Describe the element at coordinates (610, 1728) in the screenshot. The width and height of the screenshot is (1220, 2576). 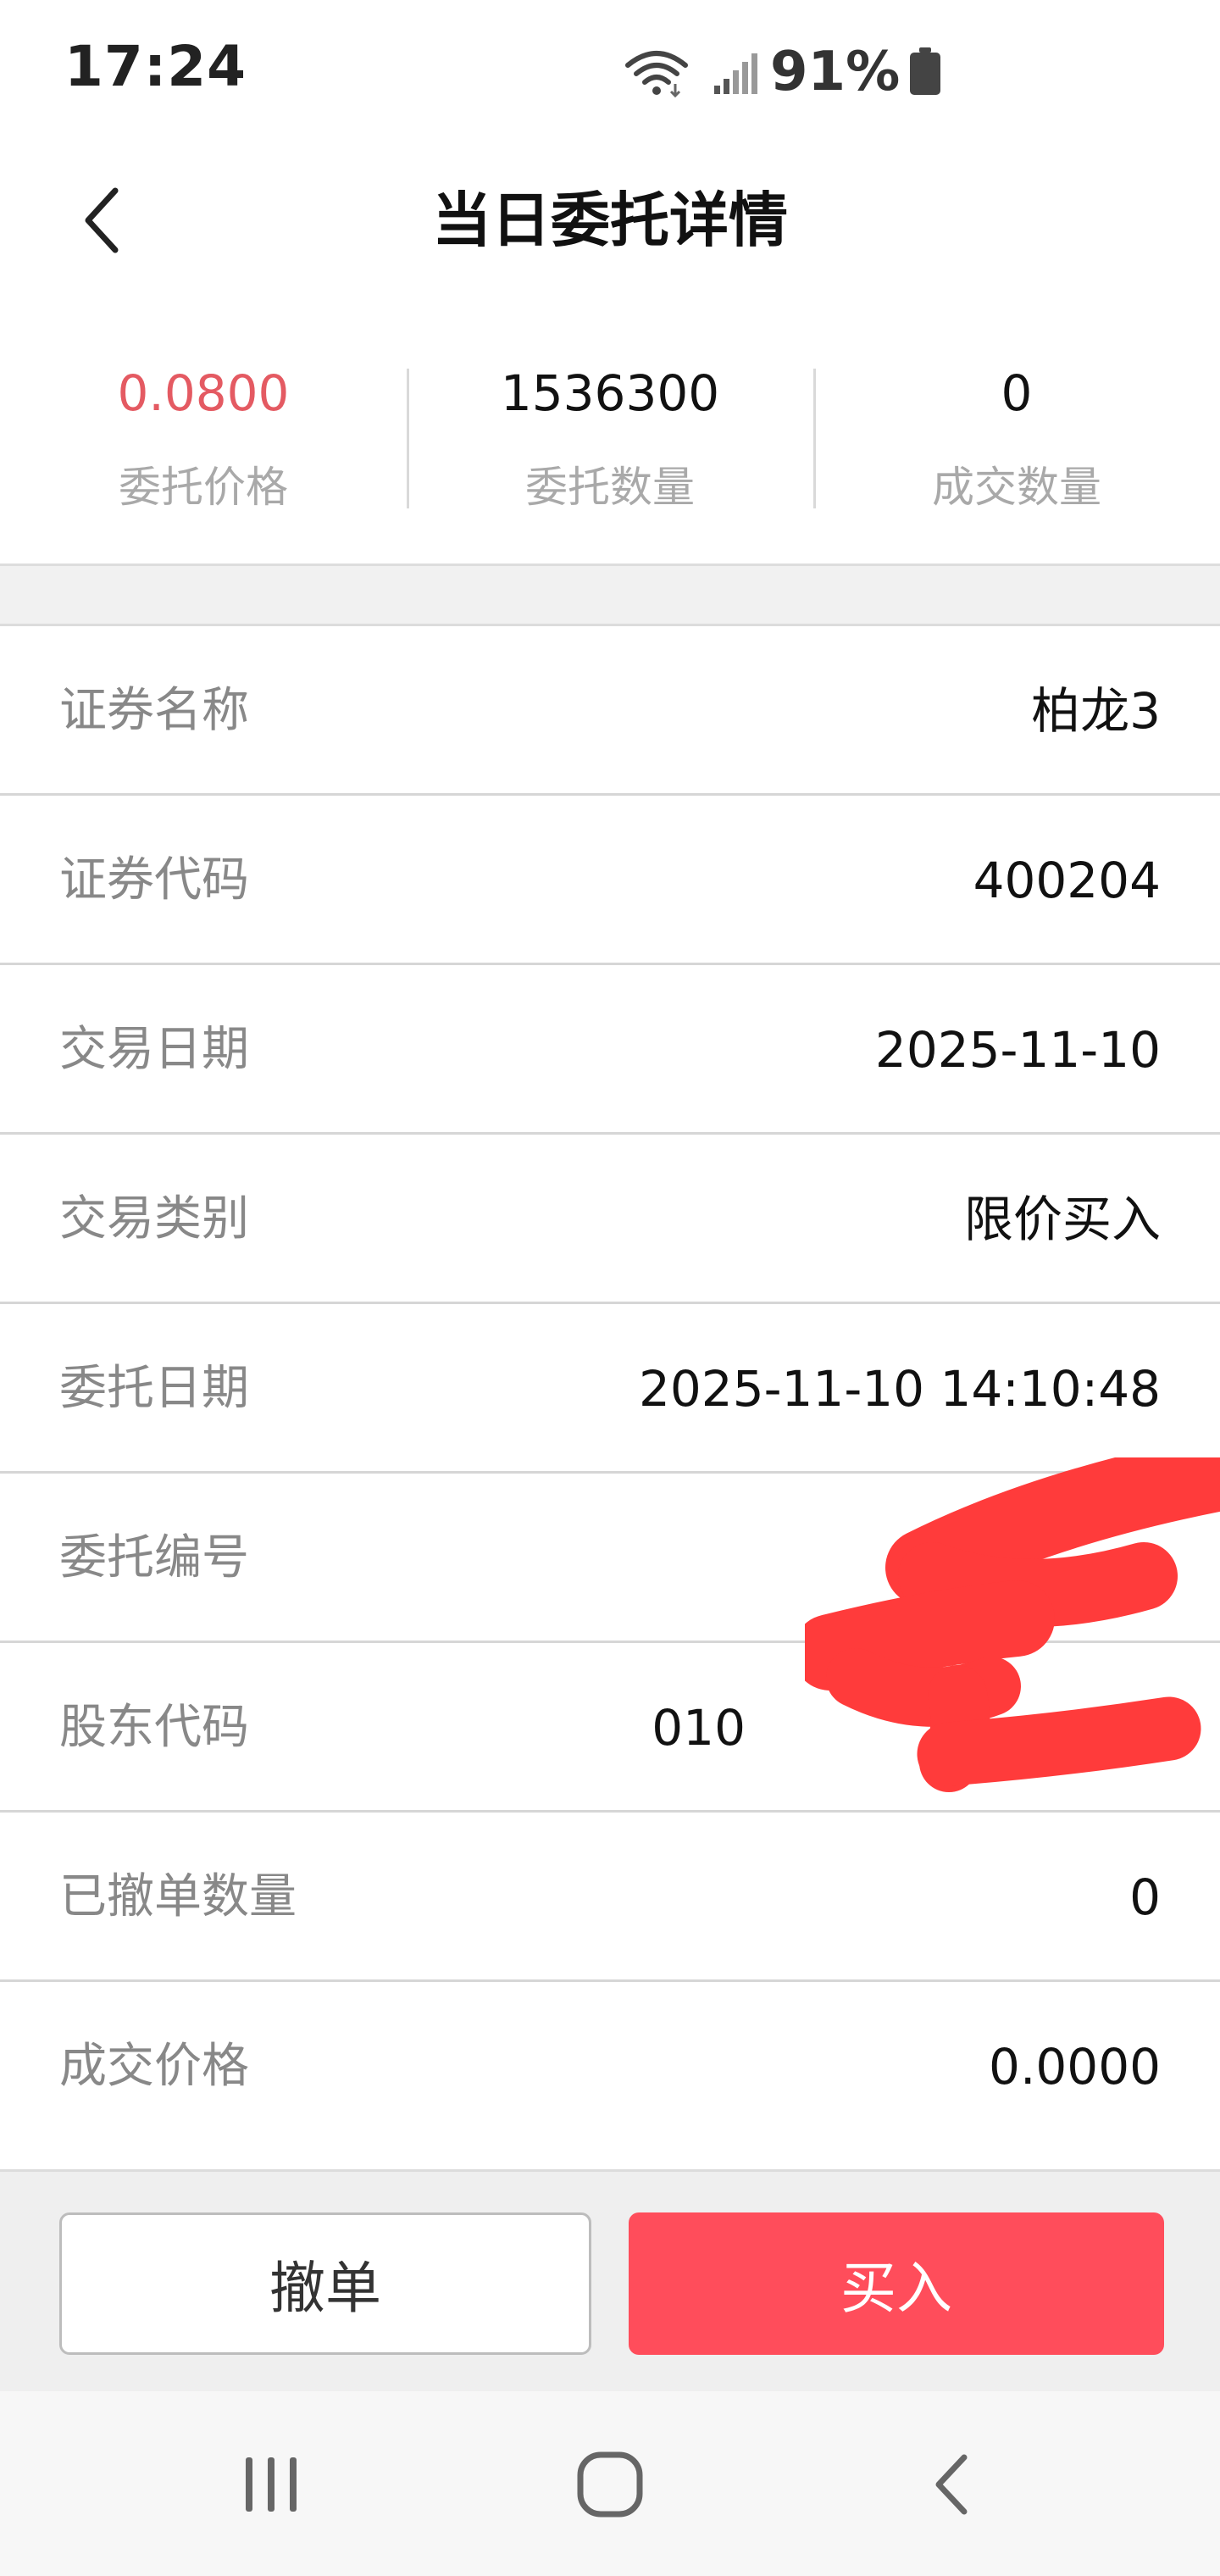
I see `detail-row-shareholder-code: 股东代码 010` at that location.